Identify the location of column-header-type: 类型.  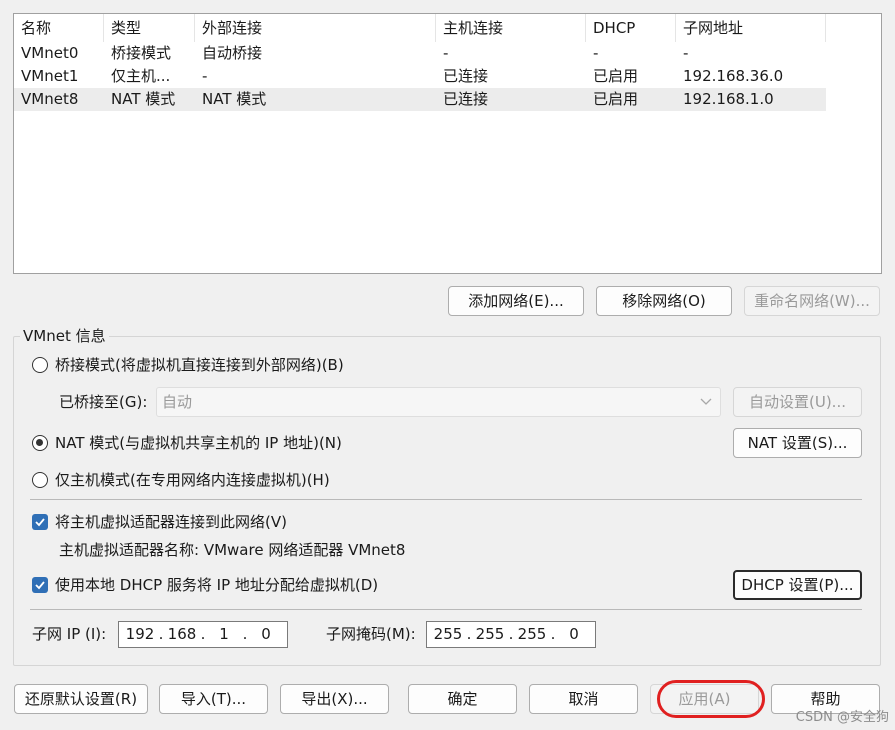
(149, 28).